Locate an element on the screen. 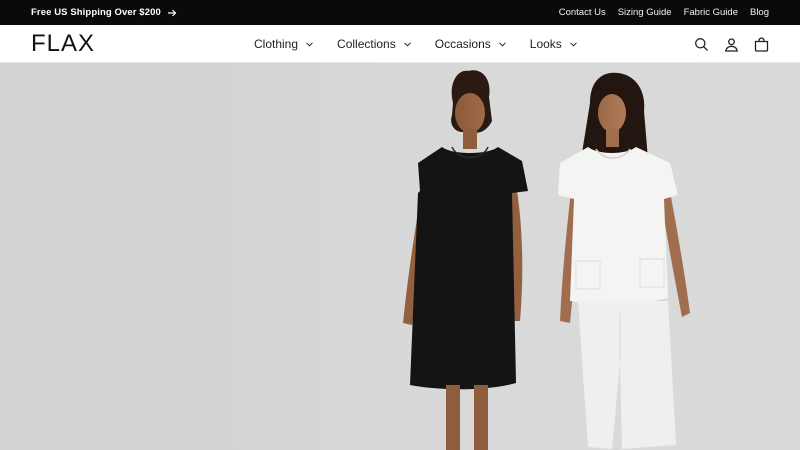 The width and height of the screenshot is (800, 450). contact-us-link: Contact Us is located at coordinates (582, 12).